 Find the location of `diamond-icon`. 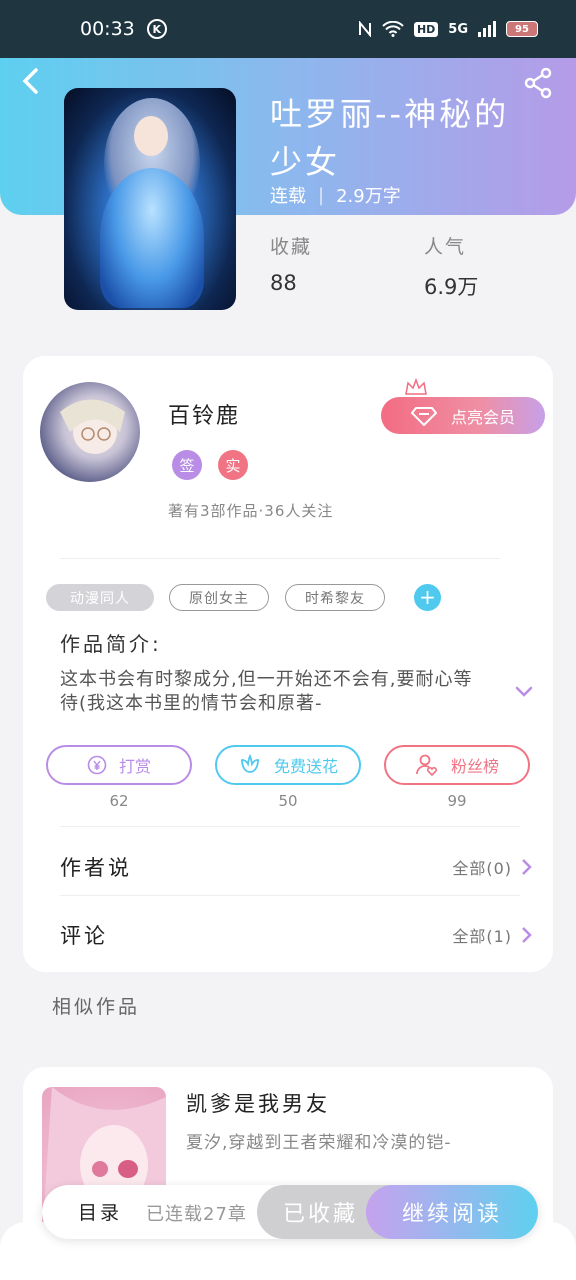

diamond-icon is located at coordinates (423, 416).